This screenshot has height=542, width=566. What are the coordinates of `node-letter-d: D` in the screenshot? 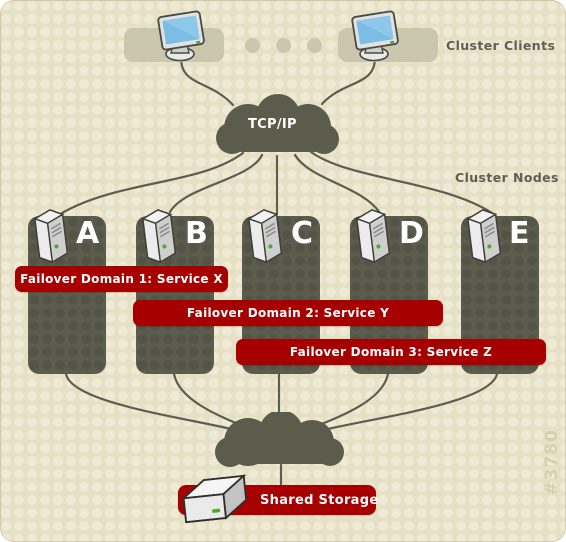 It's located at (411, 233).